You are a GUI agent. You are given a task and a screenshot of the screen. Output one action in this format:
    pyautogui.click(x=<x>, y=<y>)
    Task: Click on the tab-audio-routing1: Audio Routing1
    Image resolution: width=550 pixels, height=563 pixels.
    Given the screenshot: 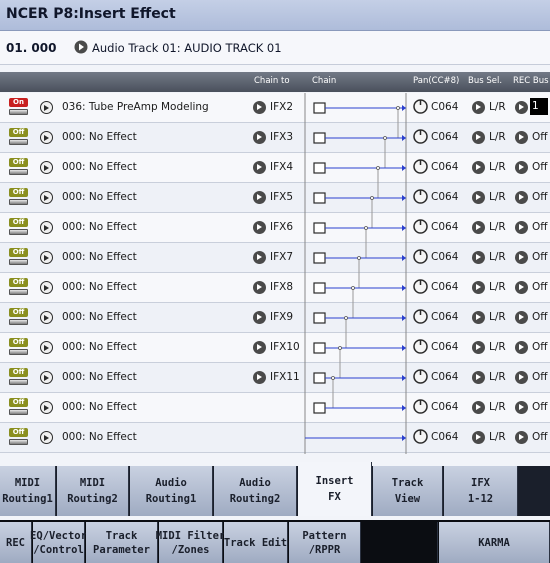 What is the action you would take?
    pyautogui.click(x=171, y=491)
    